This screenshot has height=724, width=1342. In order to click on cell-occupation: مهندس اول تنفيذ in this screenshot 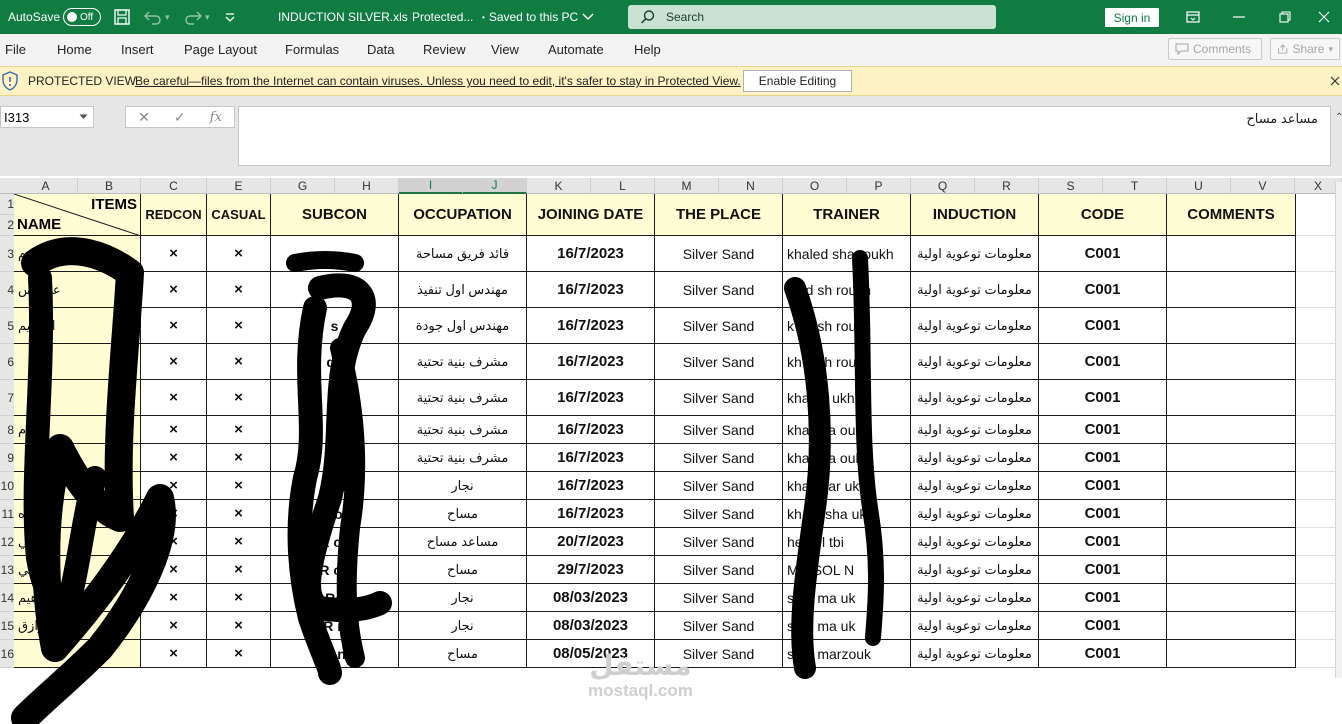, I will do `click(463, 290)`.